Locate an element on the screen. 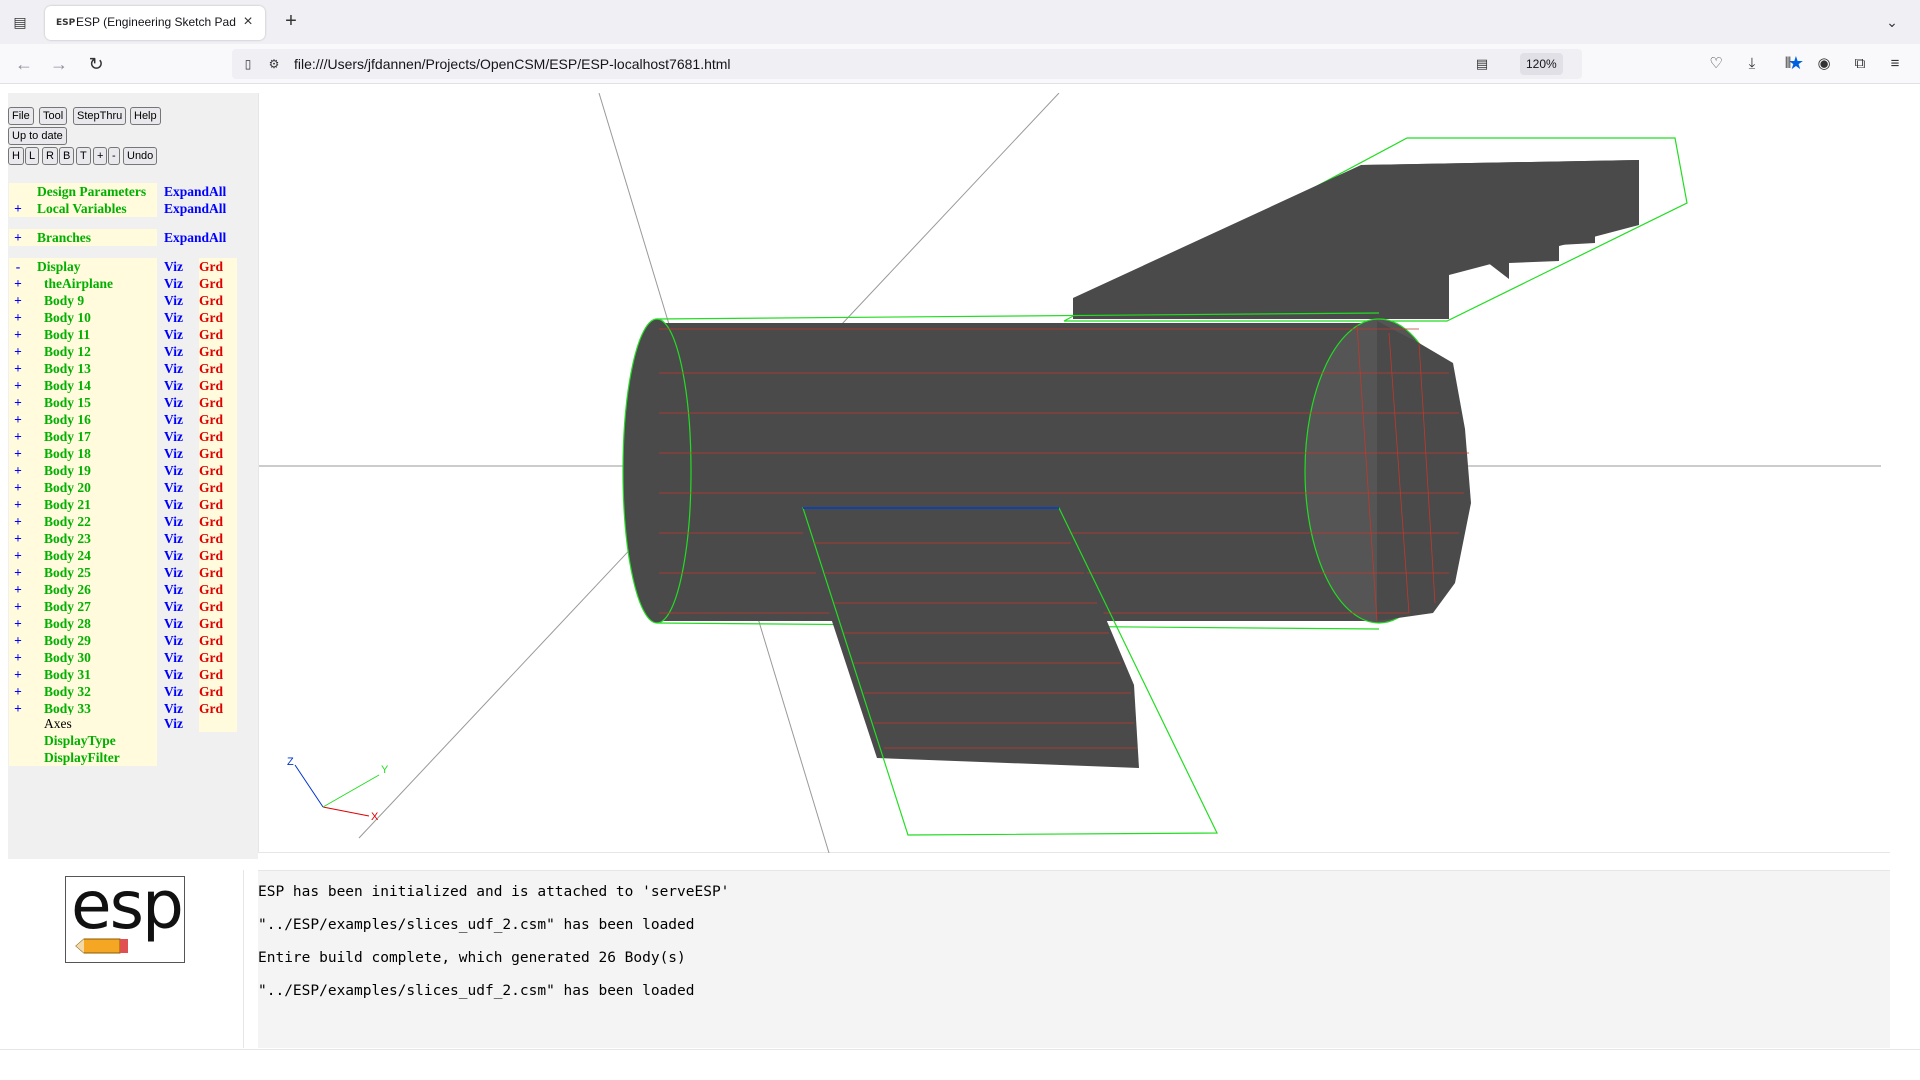 Image resolution: width=1920 pixels, height=1080 pixels. reader-view-icon: ▤ is located at coordinates (1482, 64).